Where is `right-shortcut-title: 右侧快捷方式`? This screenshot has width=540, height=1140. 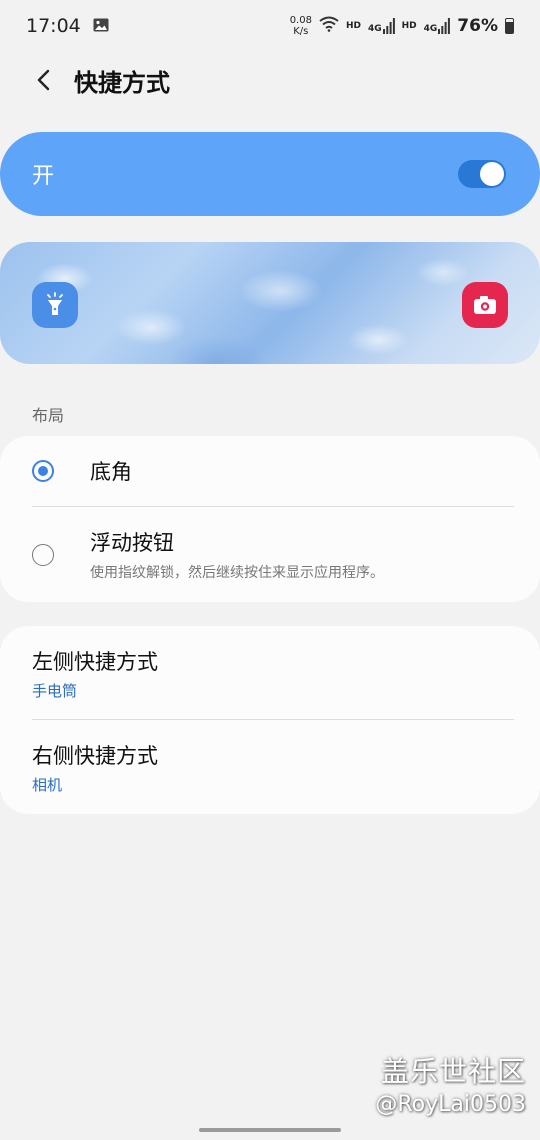
right-shortcut-title: 右侧快捷方式 is located at coordinates (95, 756).